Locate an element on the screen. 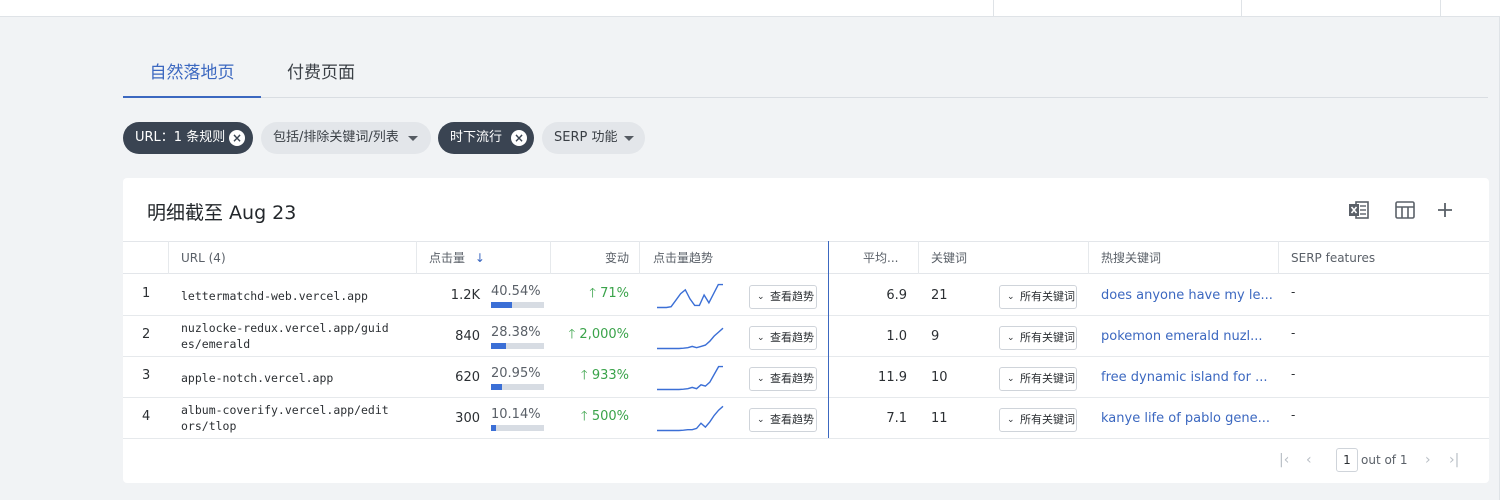 The image size is (1500, 500). page-count-label: out of 1 is located at coordinates (1384, 460).